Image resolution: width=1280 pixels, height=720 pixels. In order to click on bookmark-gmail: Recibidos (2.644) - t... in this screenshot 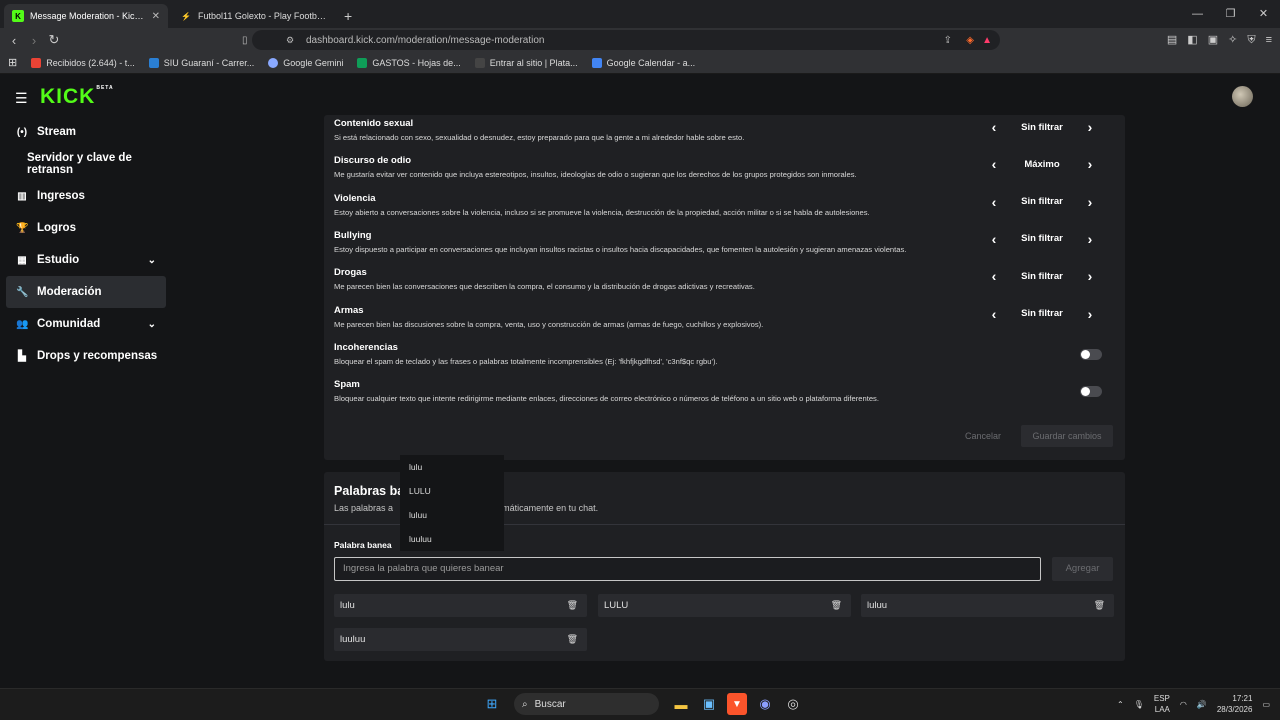, I will do `click(83, 62)`.